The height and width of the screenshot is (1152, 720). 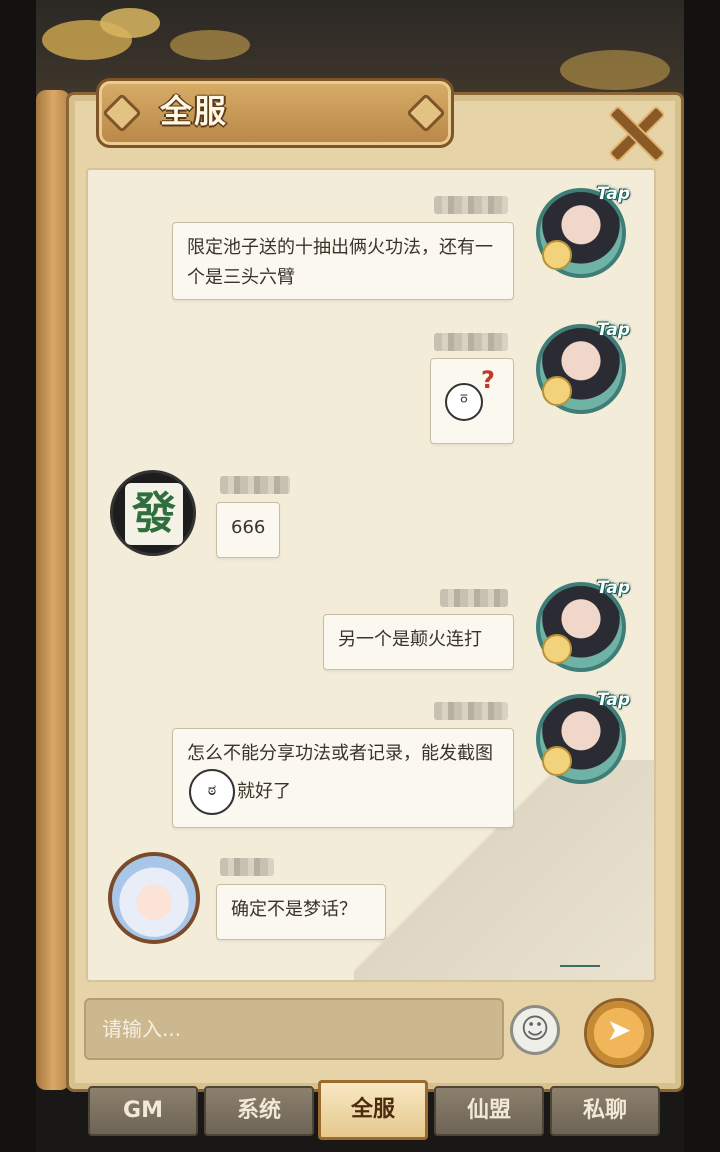 I want to click on ink-stroke, so click(x=580, y=961).